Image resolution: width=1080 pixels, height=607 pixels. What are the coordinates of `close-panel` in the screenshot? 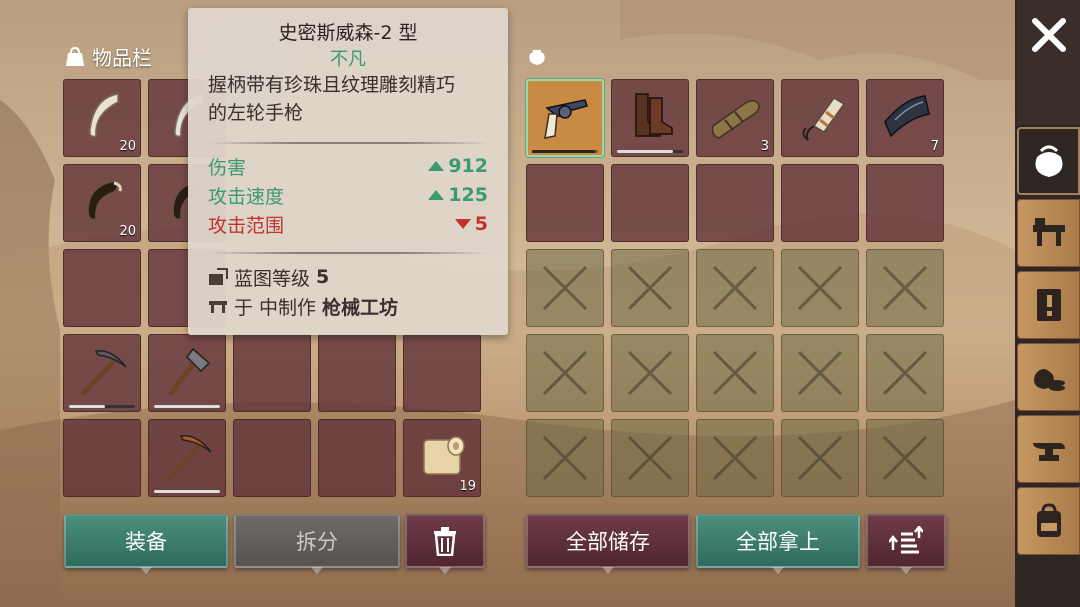 It's located at (1048, 62).